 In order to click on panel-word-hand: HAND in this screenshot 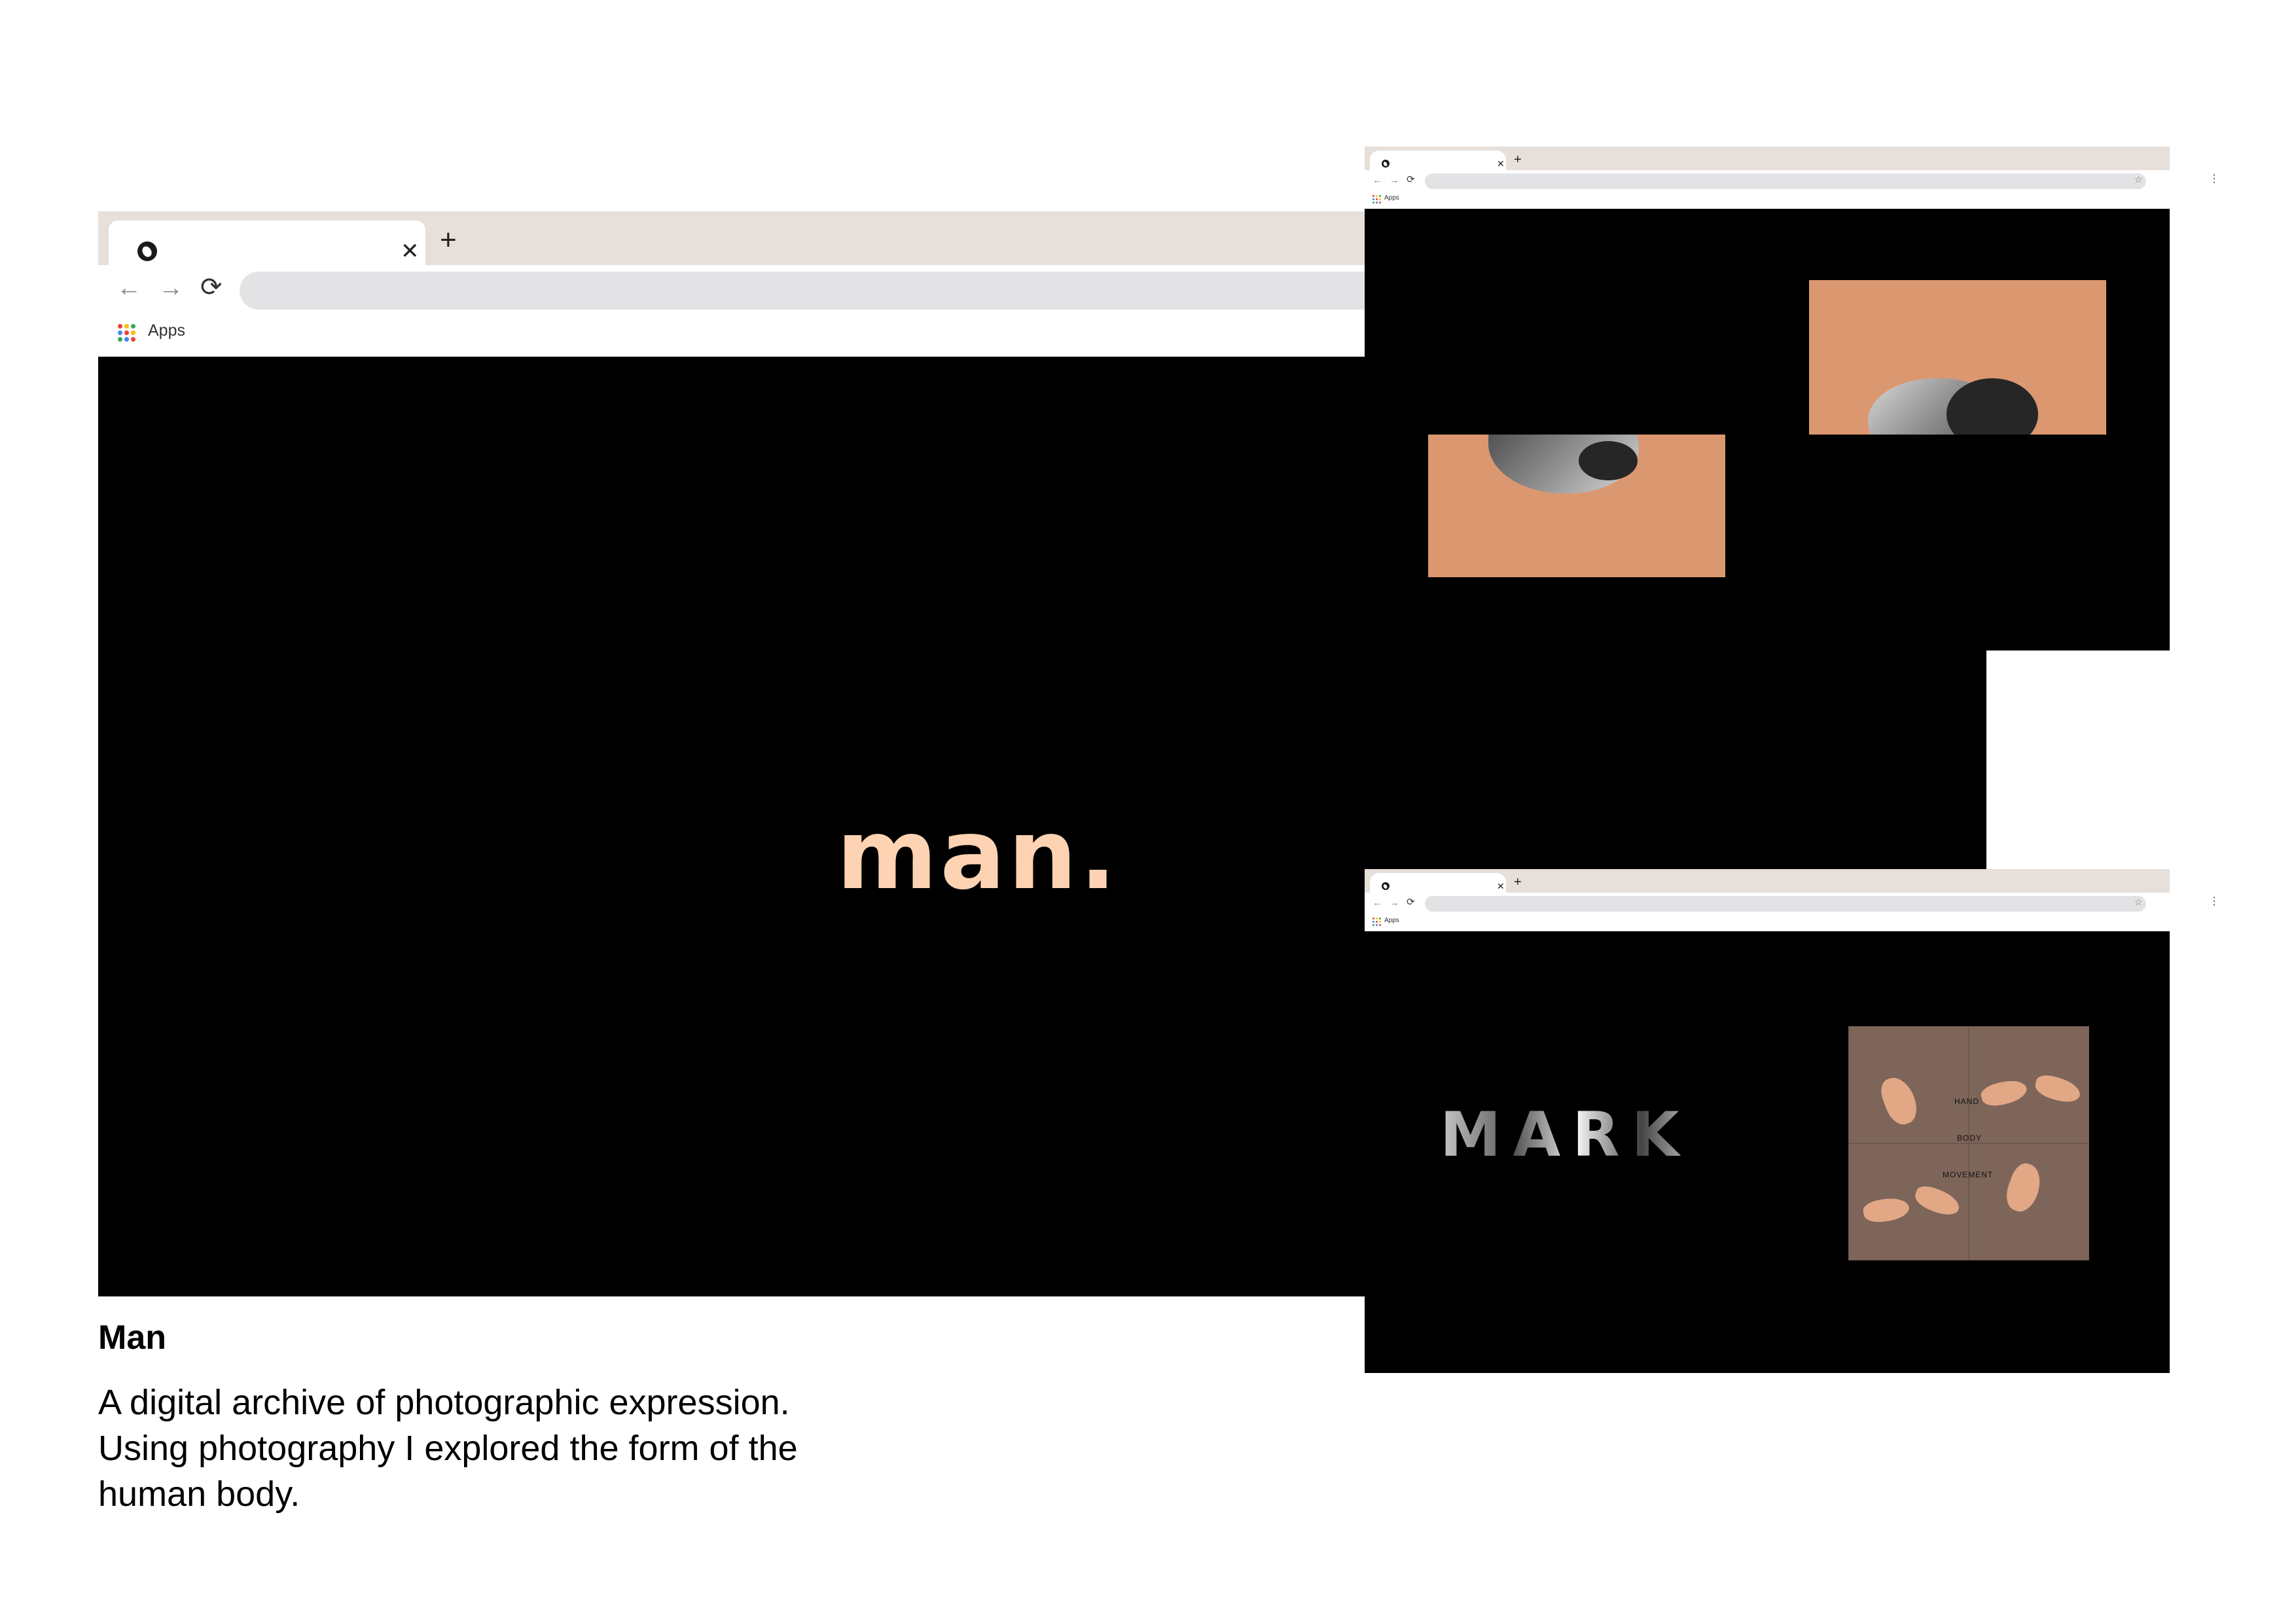, I will do `click(1967, 1101)`.